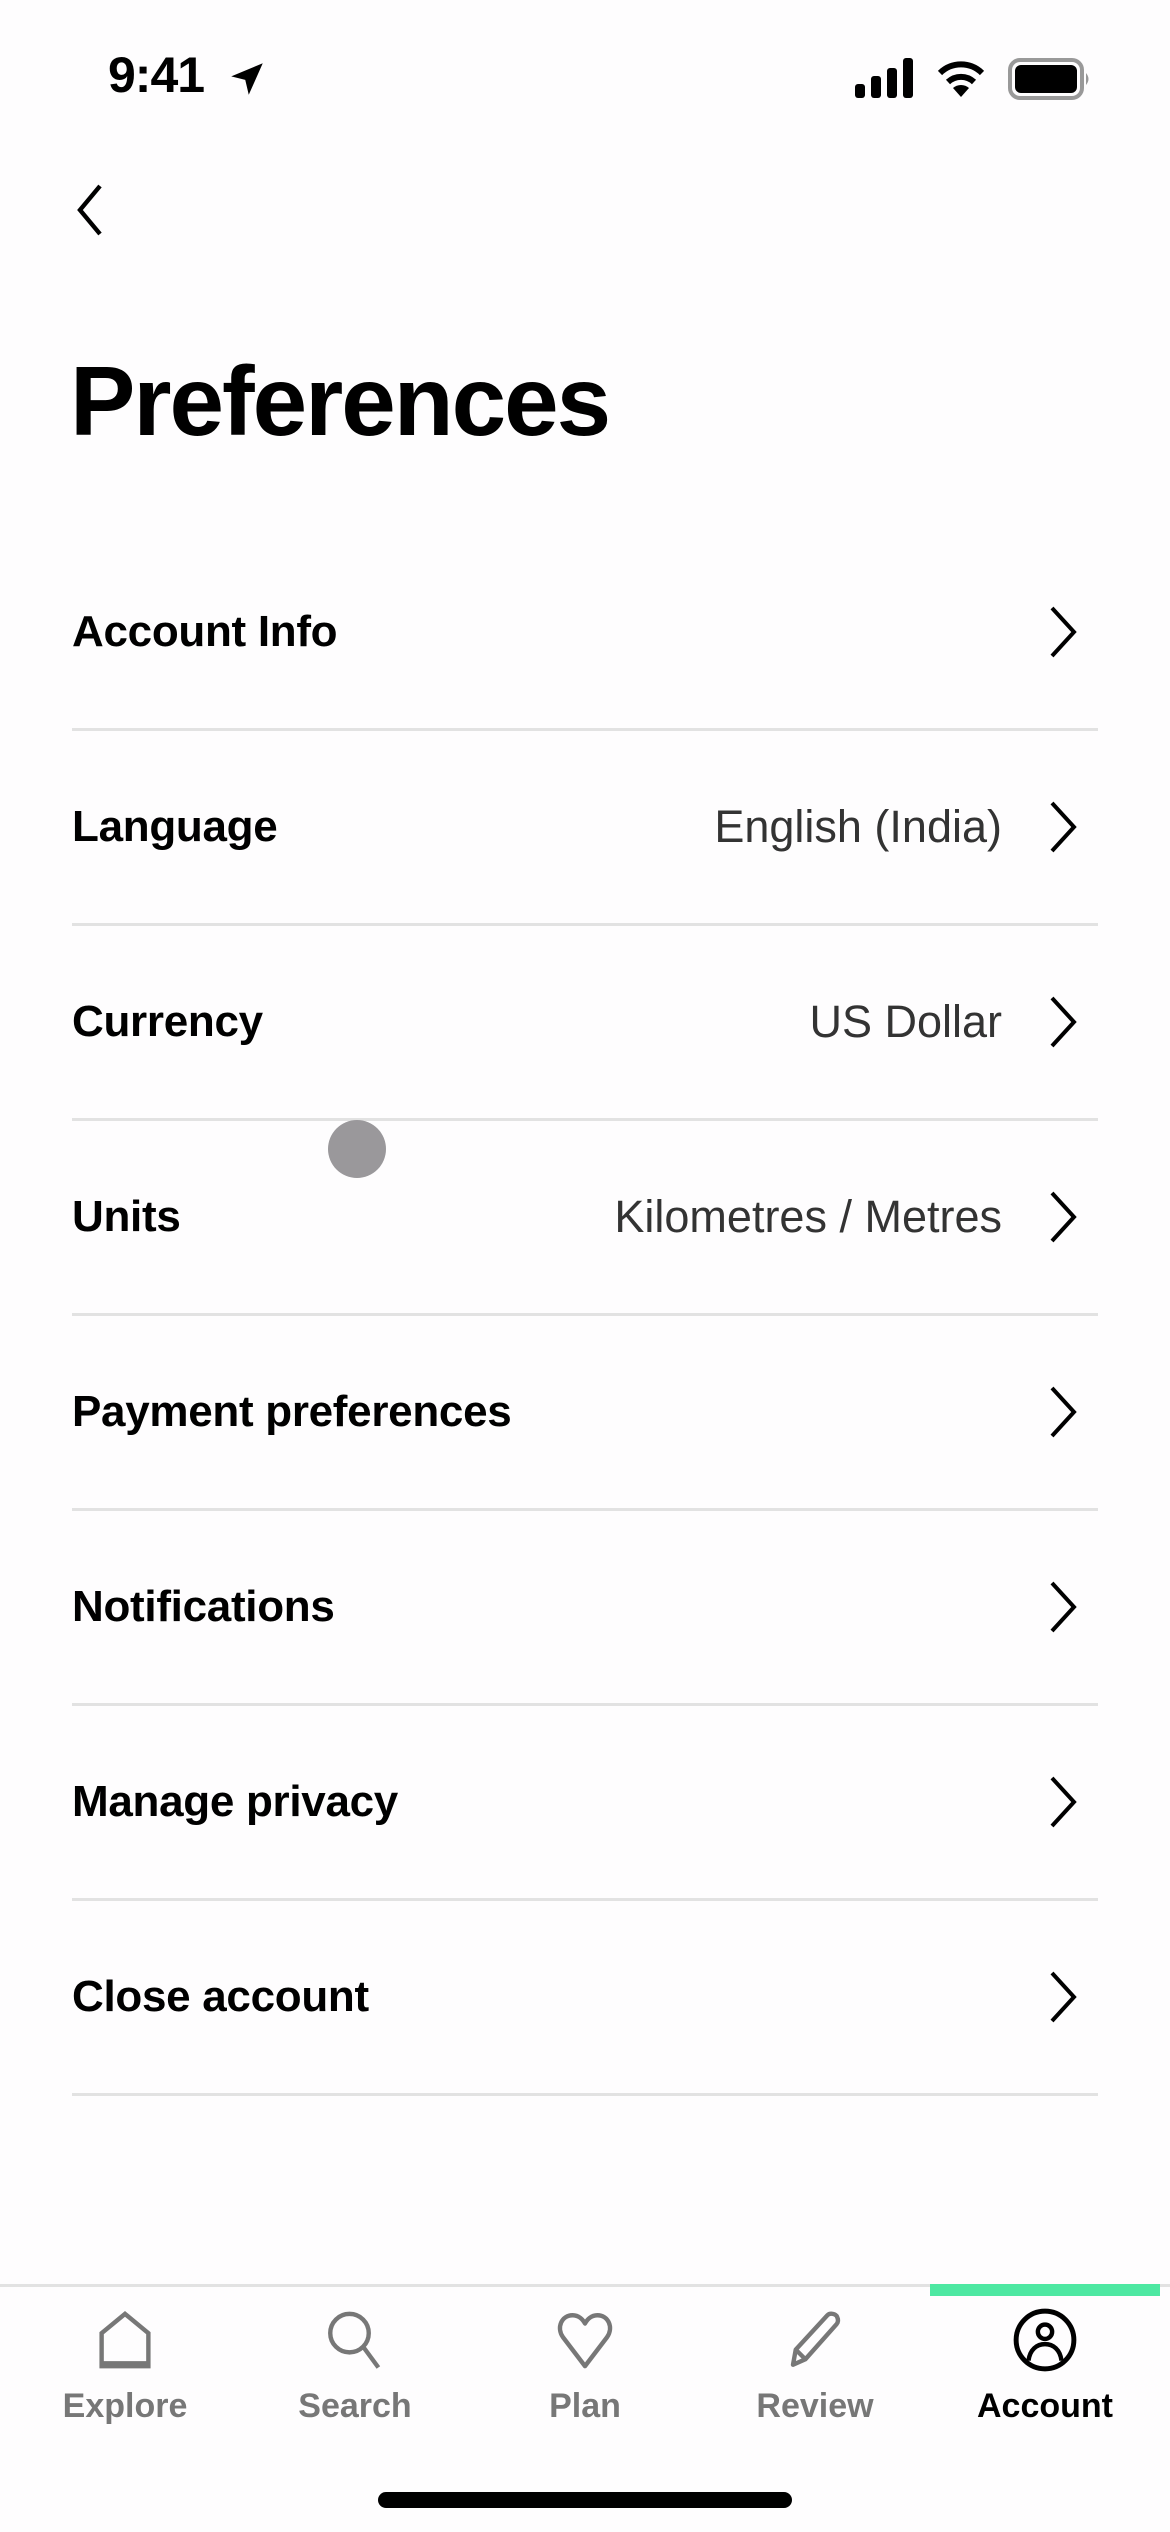  Describe the element at coordinates (585, 2382) in the screenshot. I see `tab-plan: Plan` at that location.